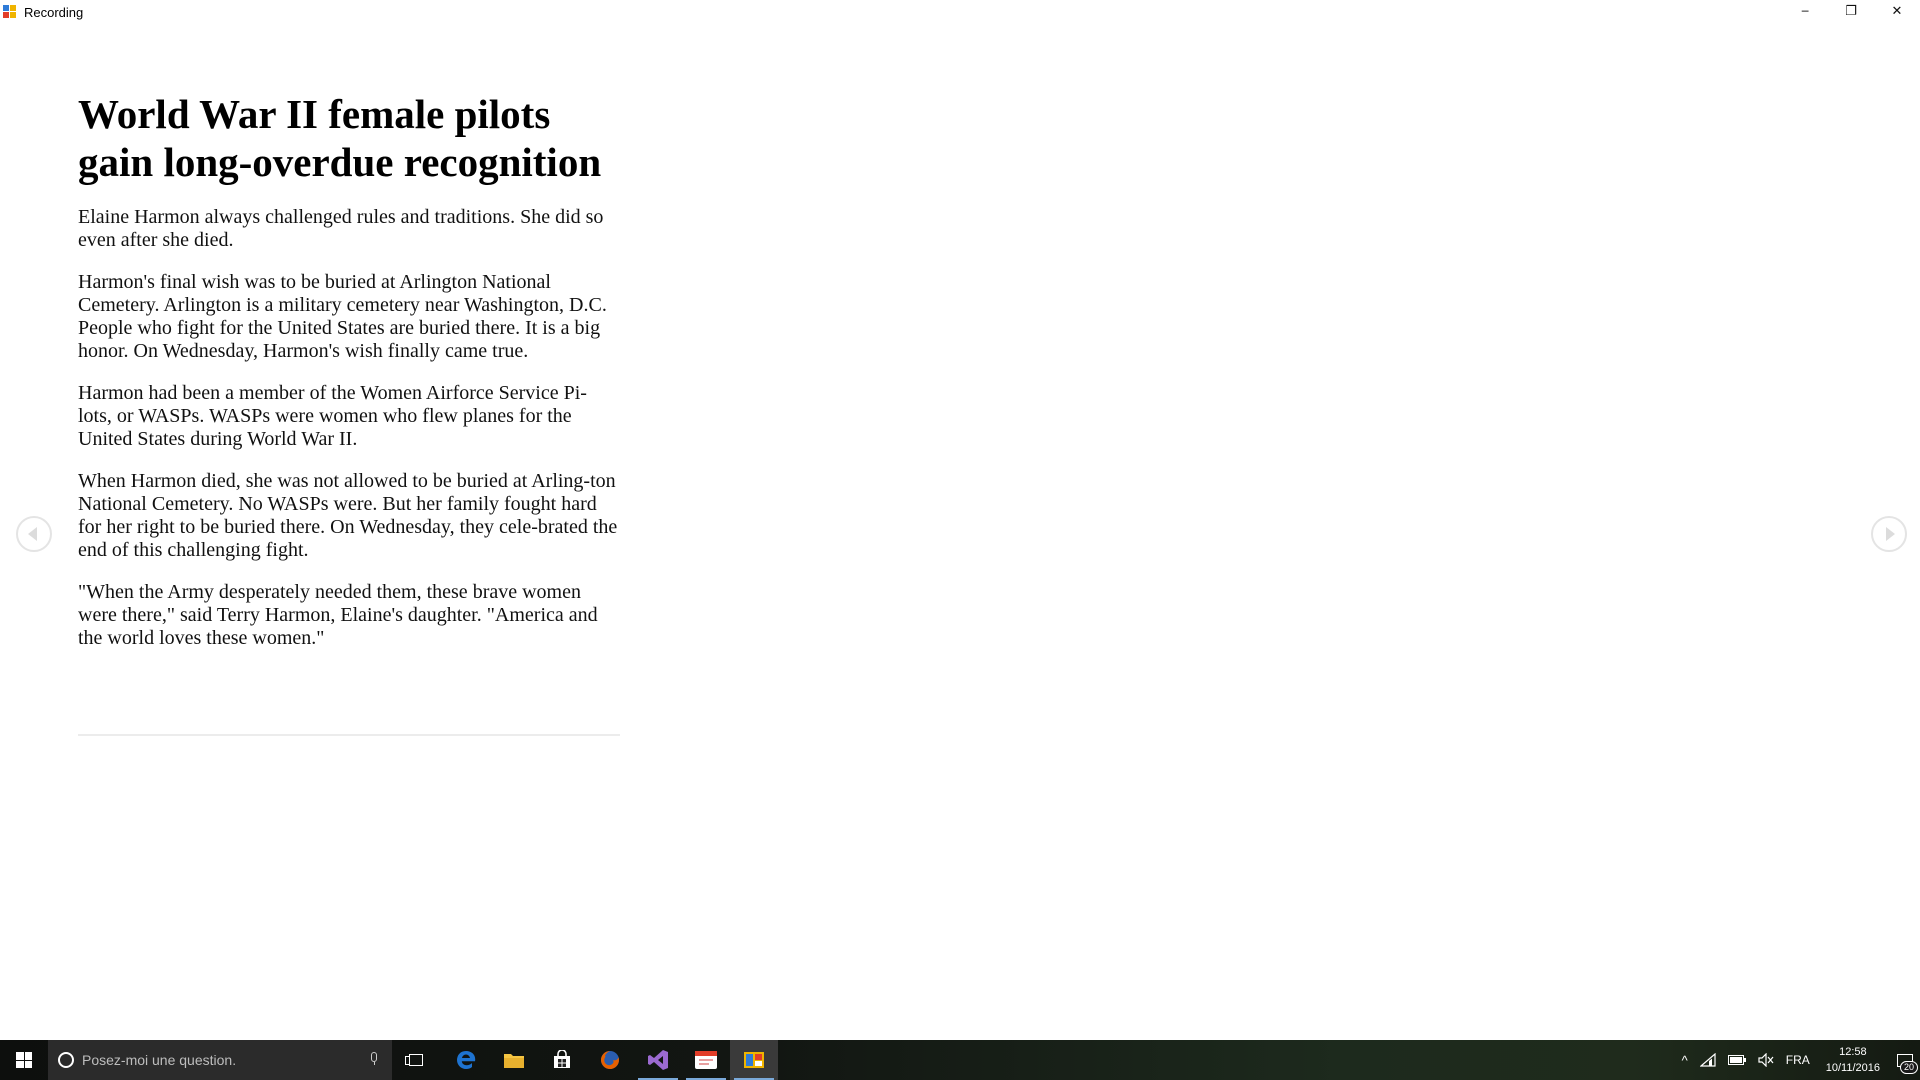 The width and height of the screenshot is (1920, 1080). I want to click on window-controls: ─ ❐ ✕, so click(1851, 11).